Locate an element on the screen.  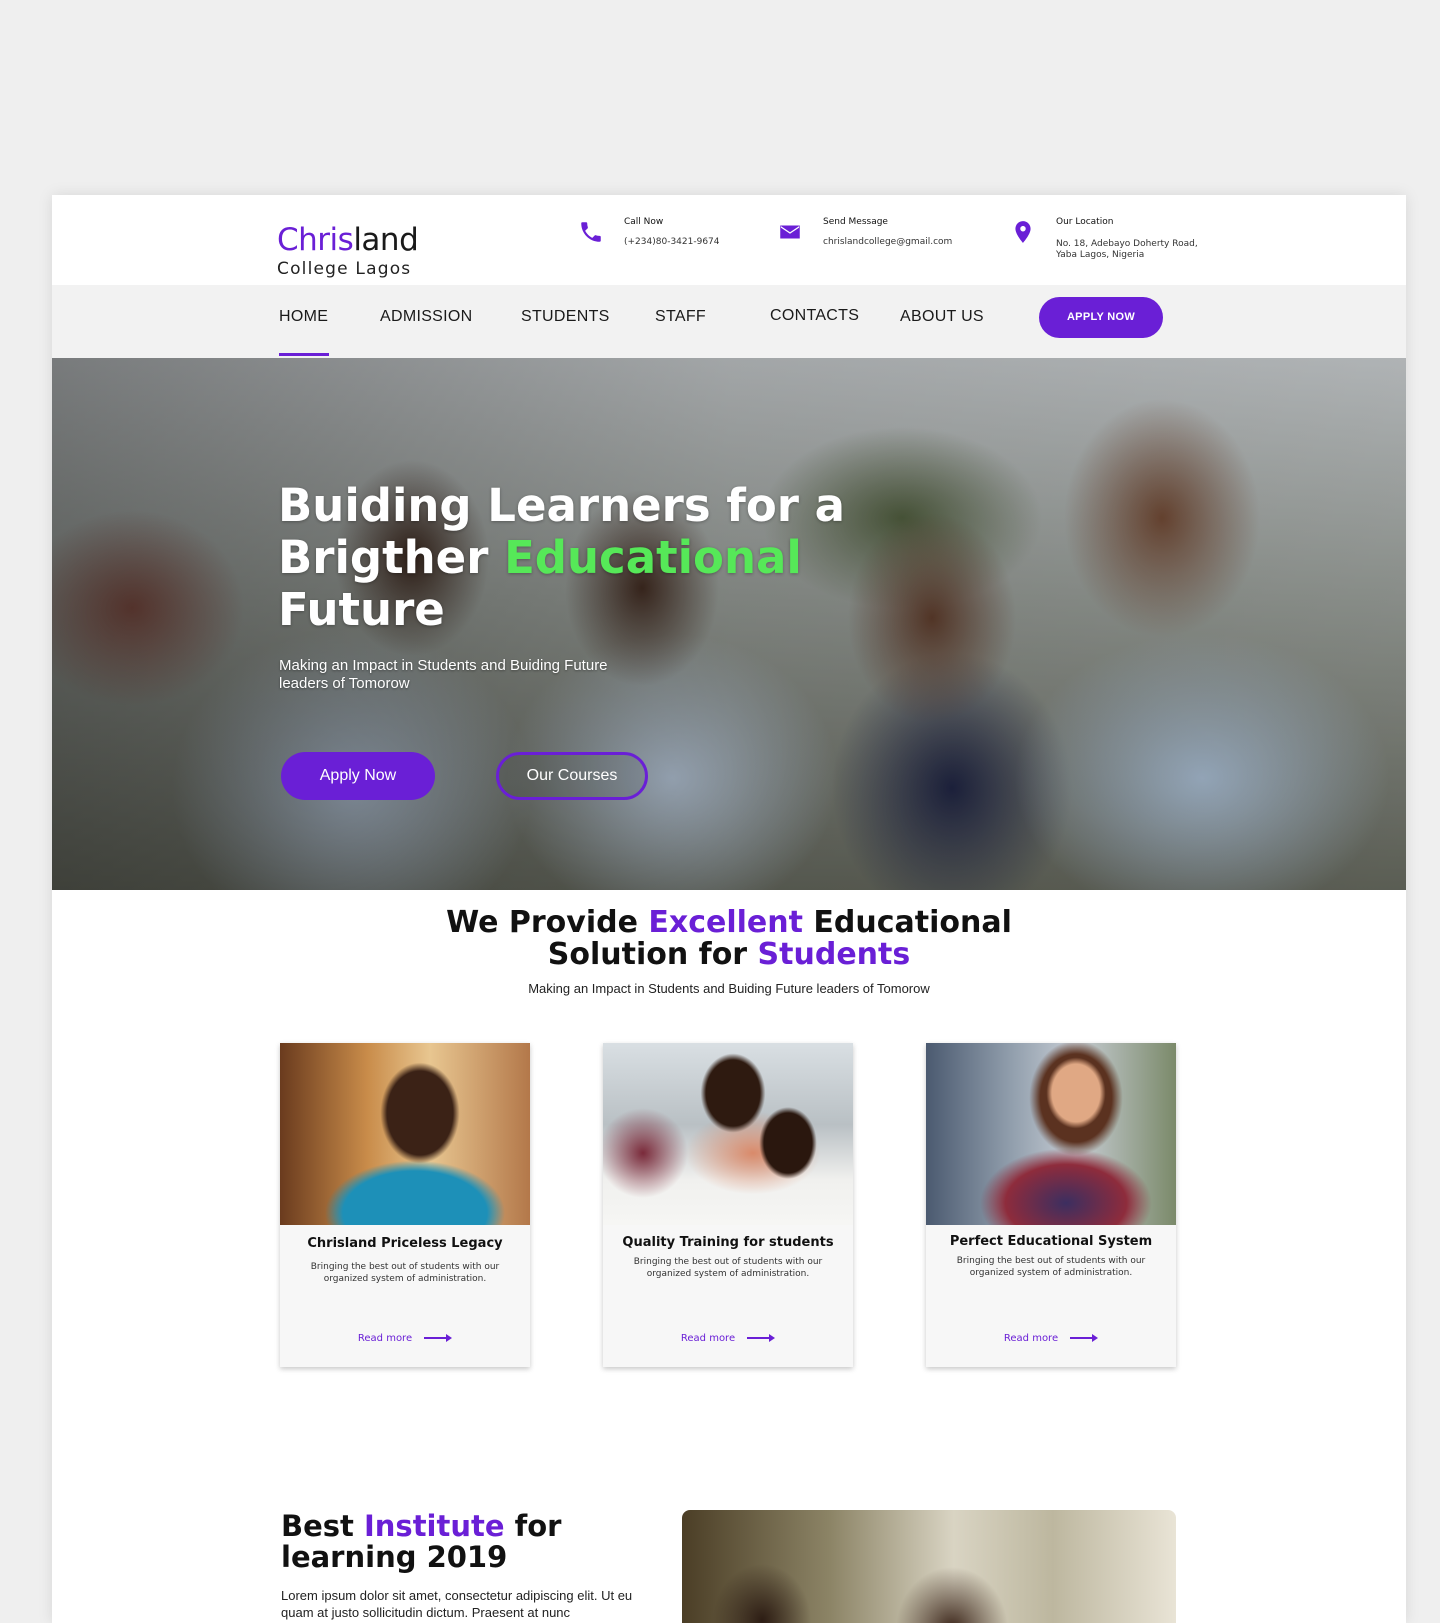
contact-call-label: Call Now is located at coordinates (644, 222).